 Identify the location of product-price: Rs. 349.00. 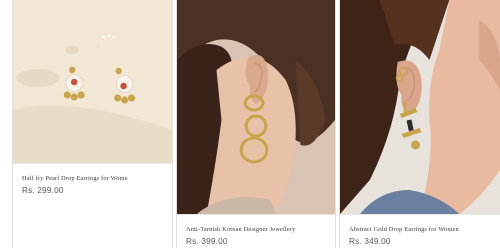
(370, 241).